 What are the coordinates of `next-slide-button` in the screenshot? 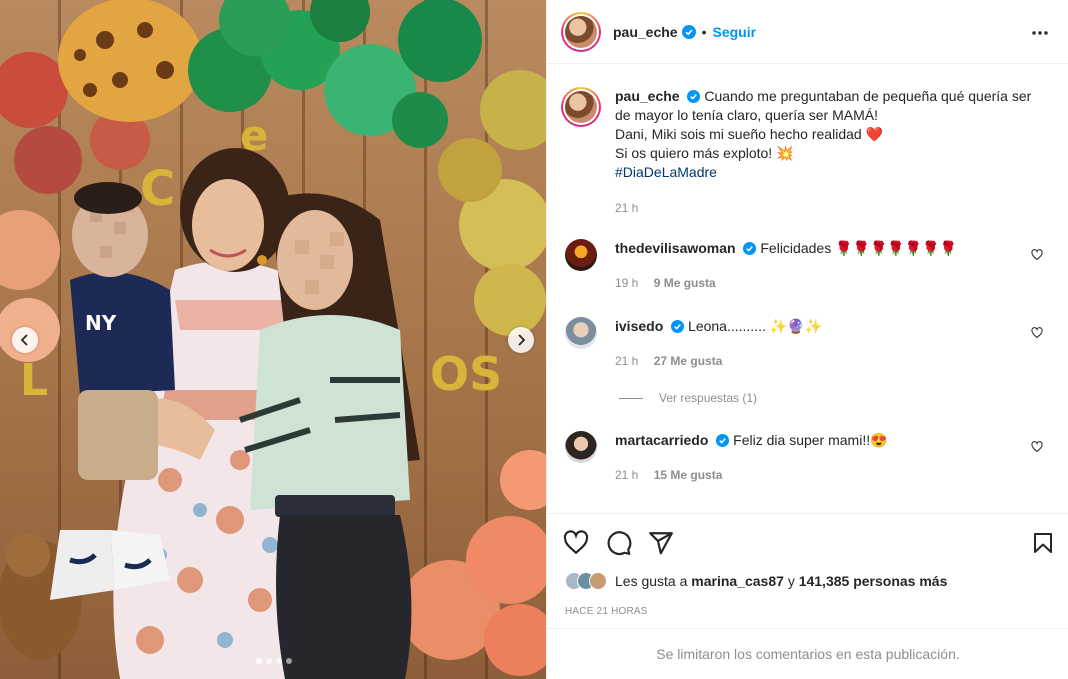 It's located at (521, 340).